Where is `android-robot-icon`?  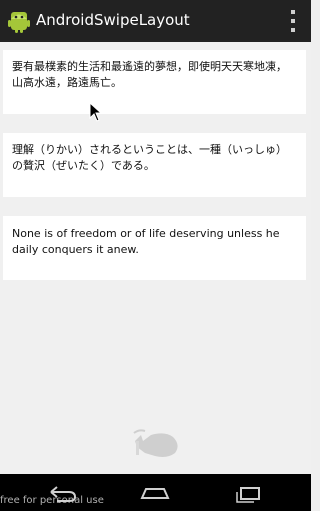 android-robot-icon is located at coordinates (19, 22).